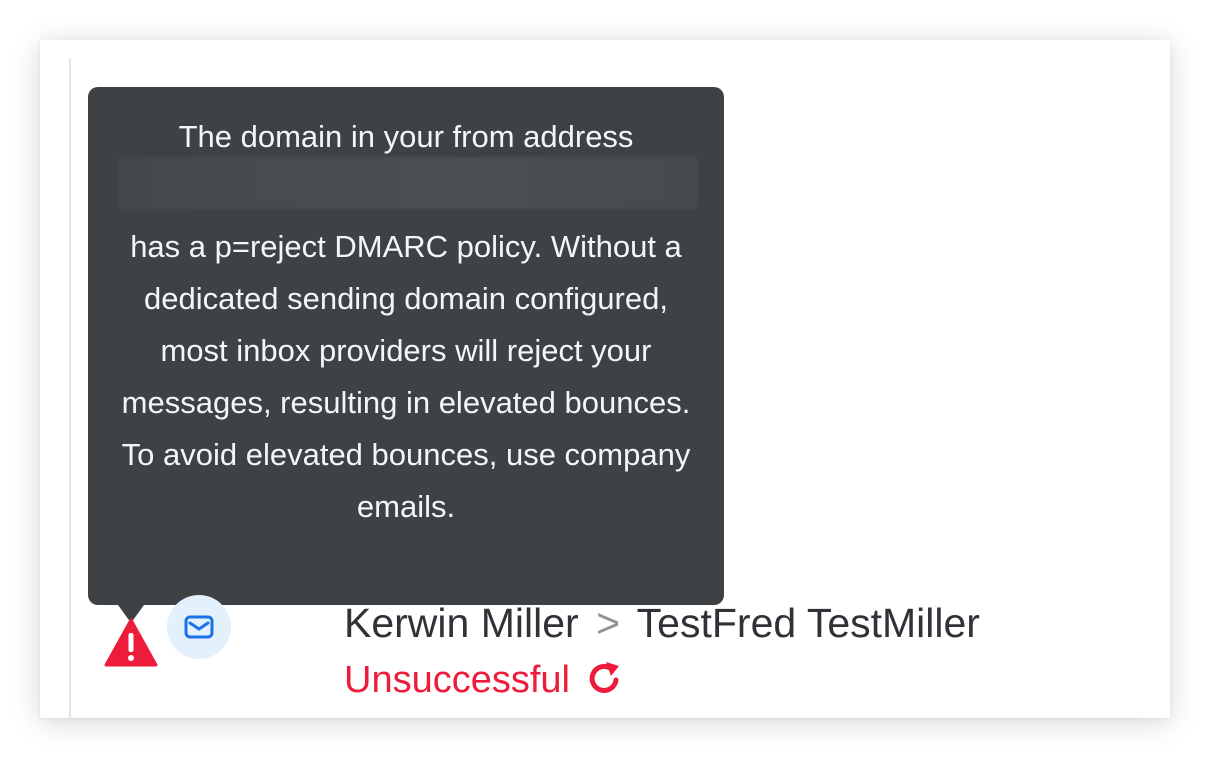  I want to click on sender-name: Kerwin Miller, so click(461, 623).